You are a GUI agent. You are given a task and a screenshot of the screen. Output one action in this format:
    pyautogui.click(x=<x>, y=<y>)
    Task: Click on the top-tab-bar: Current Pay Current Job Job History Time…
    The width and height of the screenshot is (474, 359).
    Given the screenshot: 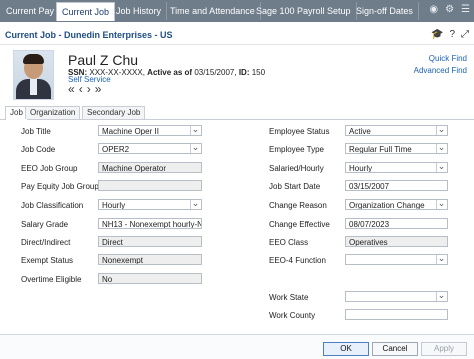 What is the action you would take?
    pyautogui.click(x=237, y=11)
    